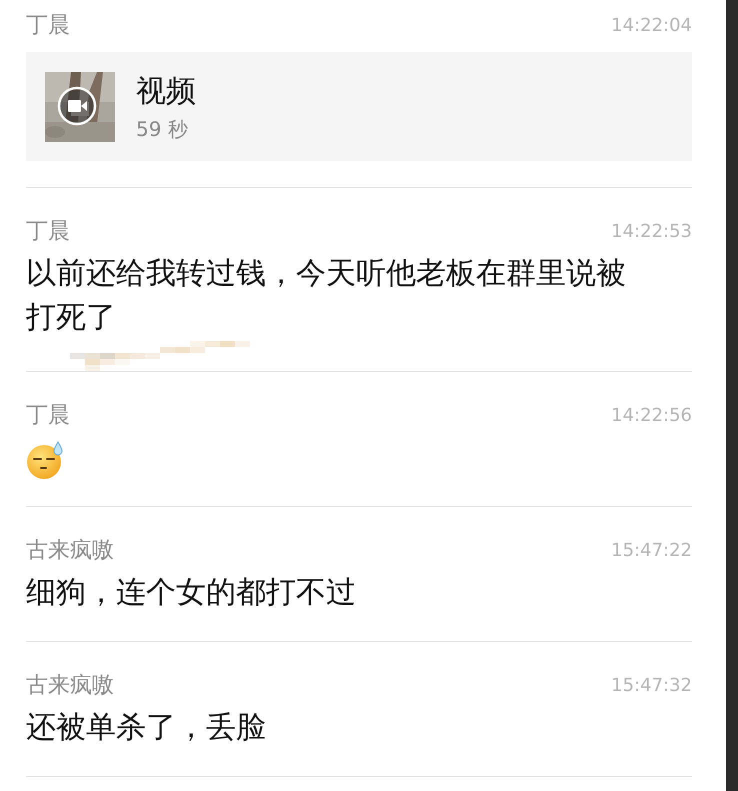 Image resolution: width=738 pixels, height=791 pixels. What do you see at coordinates (651, 415) in the screenshot?
I see `message-time: 14:22:56` at bounding box center [651, 415].